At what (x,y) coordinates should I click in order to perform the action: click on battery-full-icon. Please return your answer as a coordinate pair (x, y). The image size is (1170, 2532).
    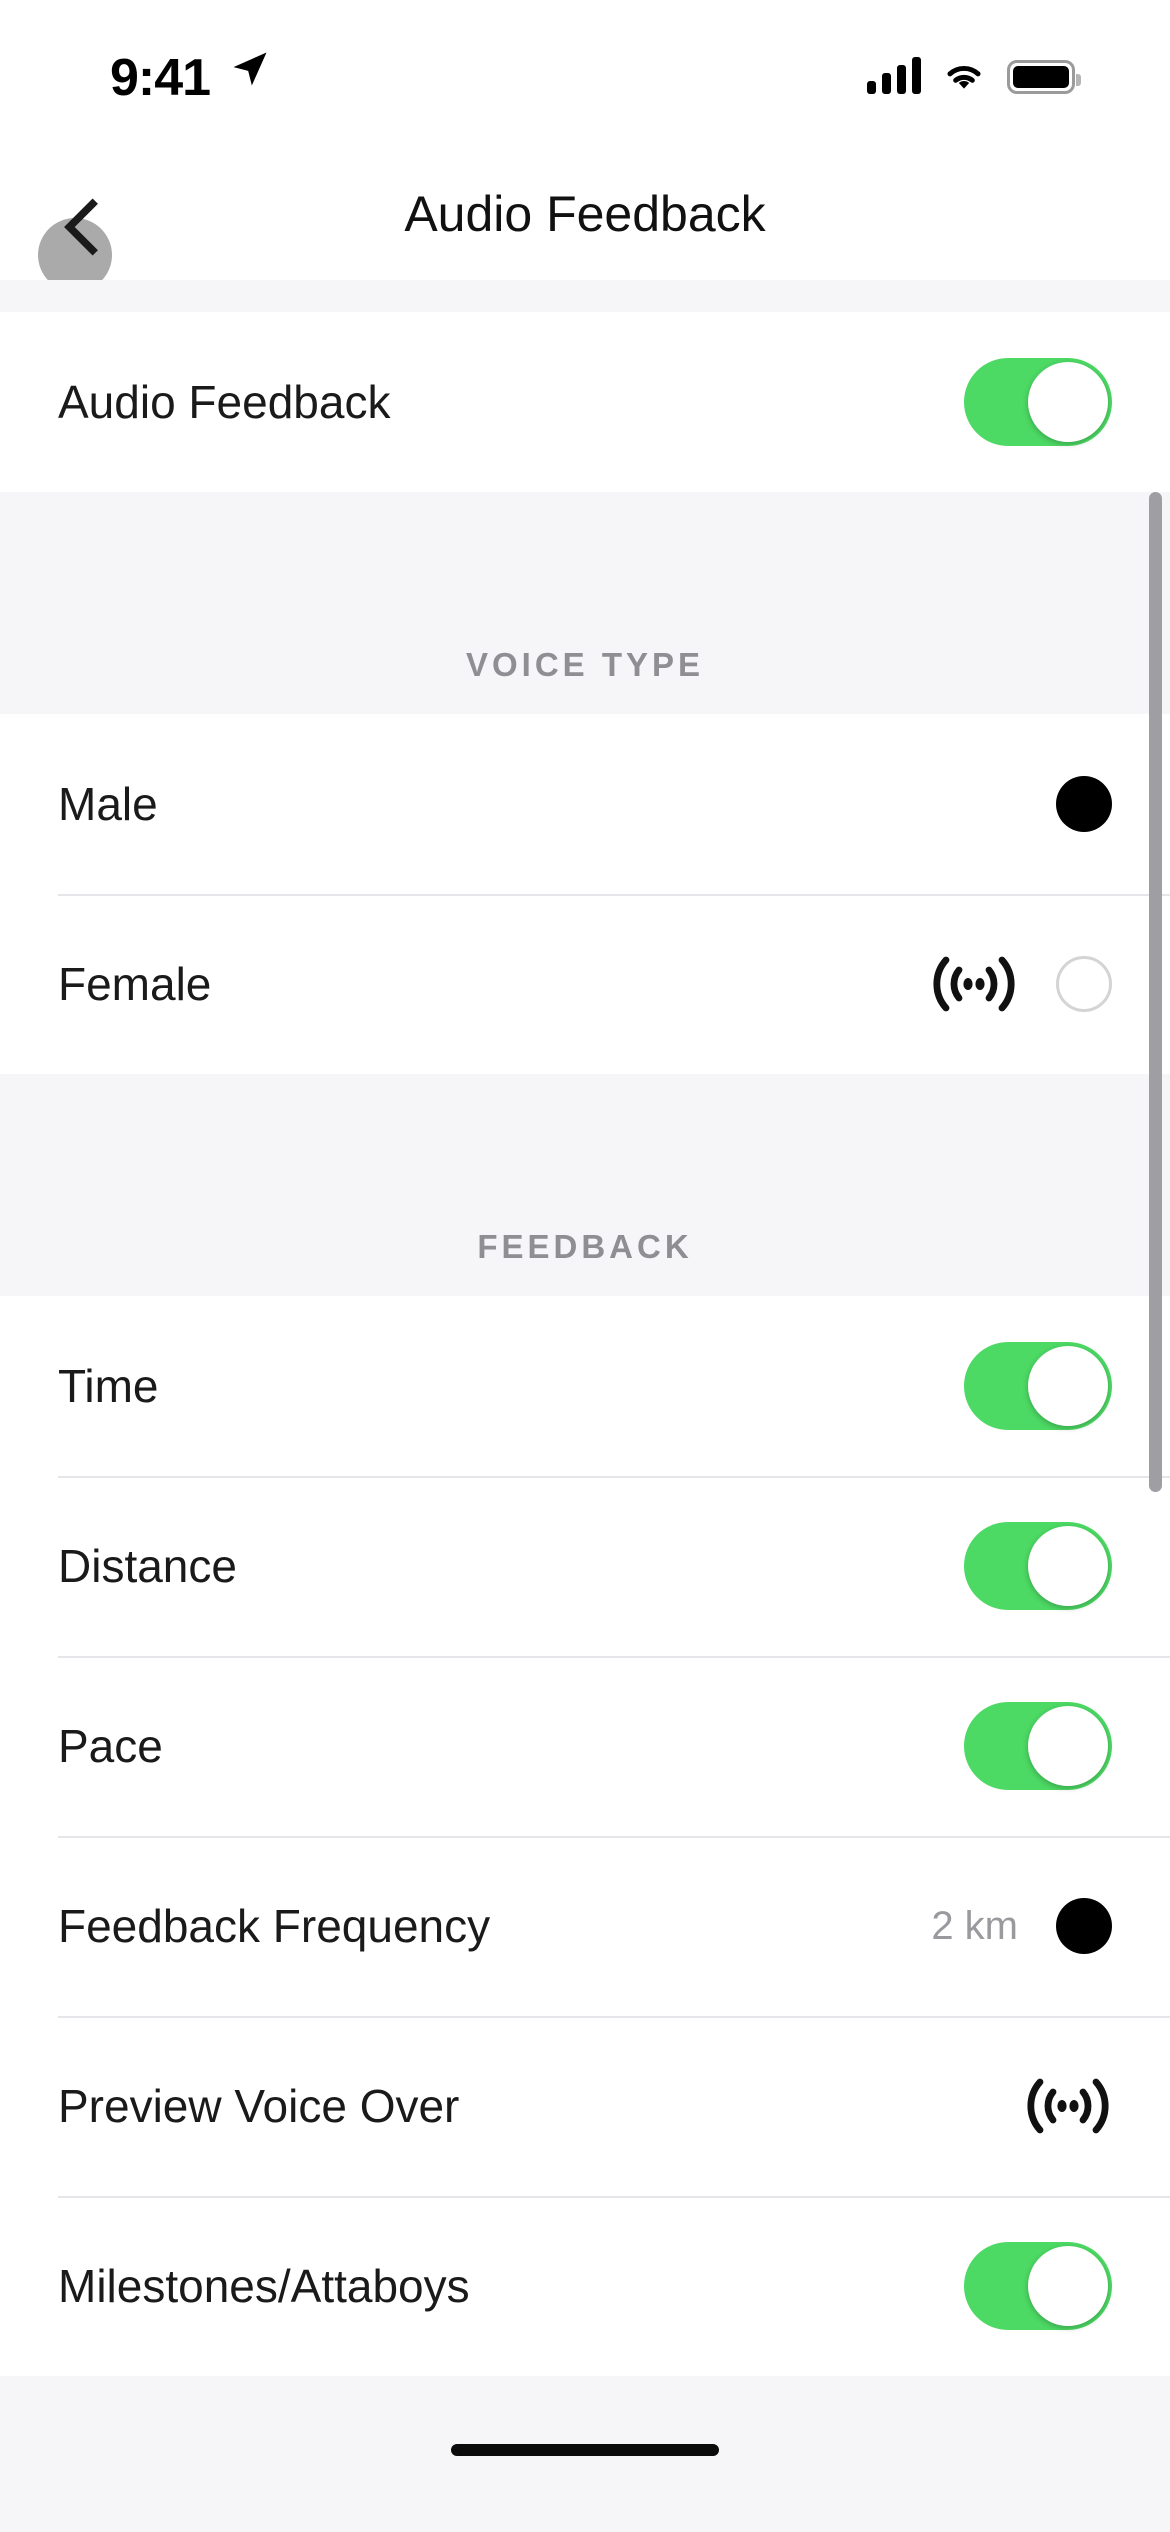
    Looking at the image, I should click on (1044, 77).